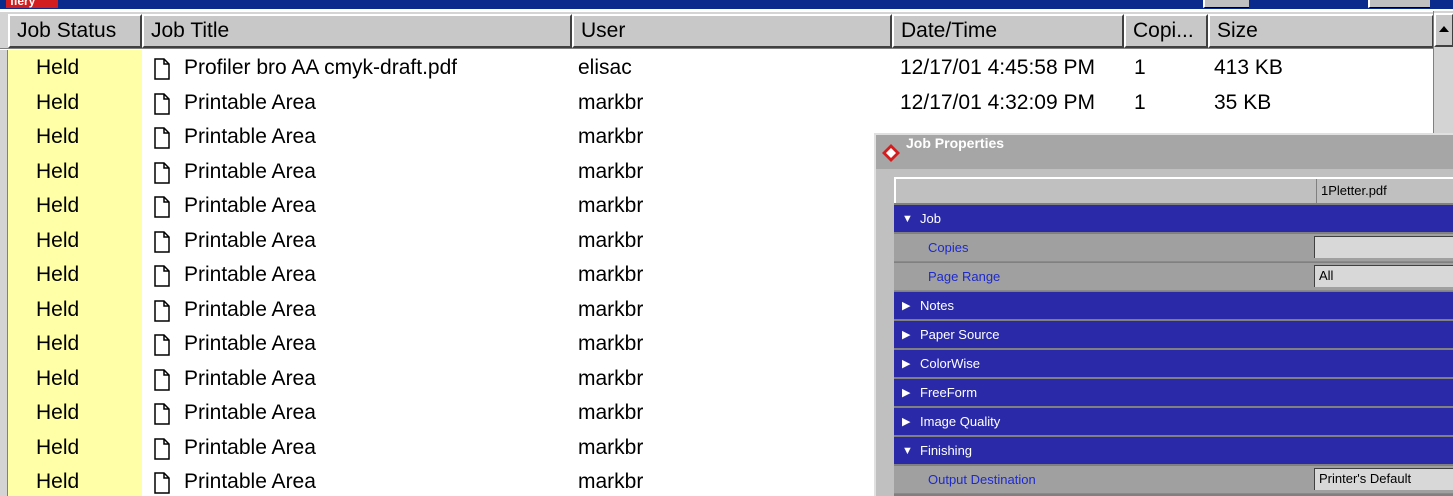  What do you see at coordinates (1248, 67) in the screenshot?
I see `size-cell: 413 KB` at bounding box center [1248, 67].